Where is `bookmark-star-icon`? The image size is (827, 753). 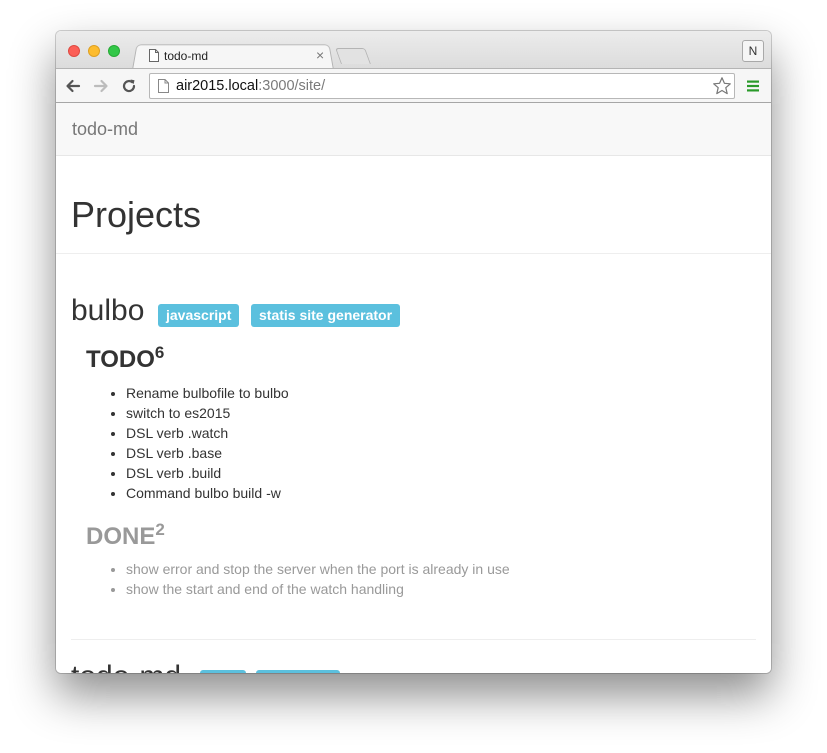
bookmark-star-icon is located at coordinates (722, 86).